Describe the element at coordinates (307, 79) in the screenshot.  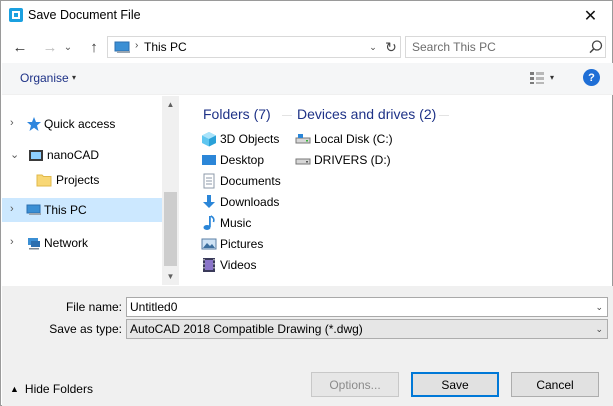
I see `command-bar: Organise ▾ ▾ ?` at that location.